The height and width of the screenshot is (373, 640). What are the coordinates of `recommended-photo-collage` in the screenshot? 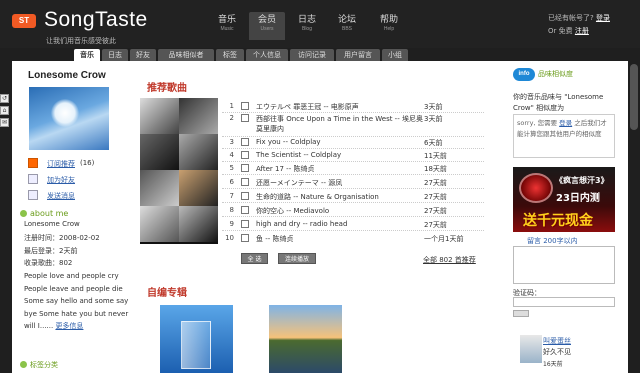 It's located at (179, 171).